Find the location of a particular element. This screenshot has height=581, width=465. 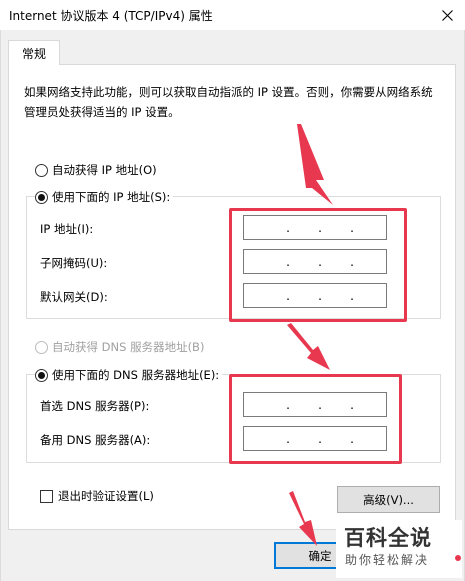

watermark-subtitle: 助你轻松解决 is located at coordinates (387, 560).